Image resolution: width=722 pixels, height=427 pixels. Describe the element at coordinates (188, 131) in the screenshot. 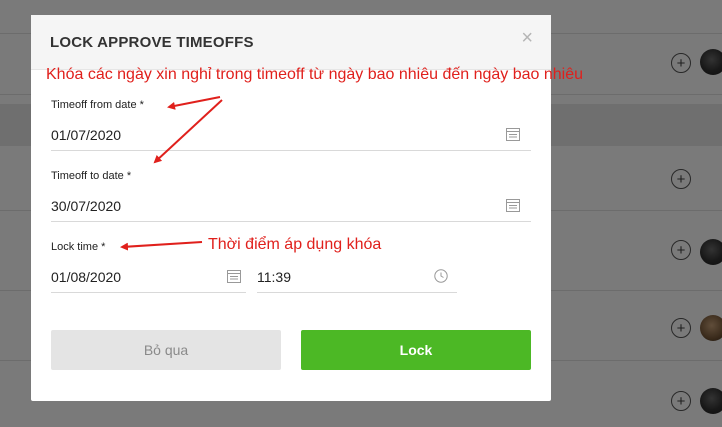

I see `arrow-to-to-date` at that location.